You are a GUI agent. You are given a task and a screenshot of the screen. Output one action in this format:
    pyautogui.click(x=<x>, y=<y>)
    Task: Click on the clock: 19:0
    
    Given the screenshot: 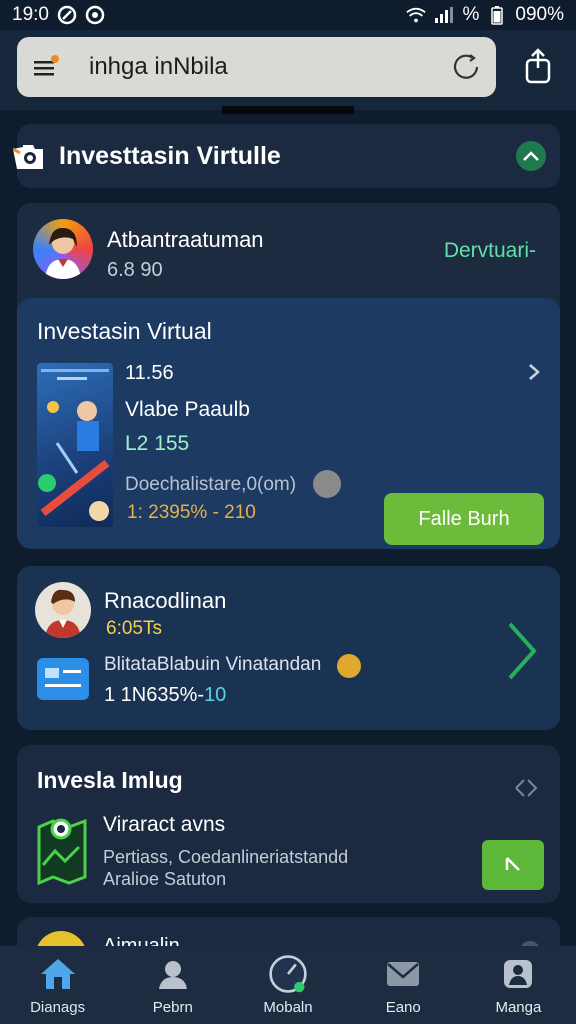 What is the action you would take?
    pyautogui.click(x=30, y=14)
    